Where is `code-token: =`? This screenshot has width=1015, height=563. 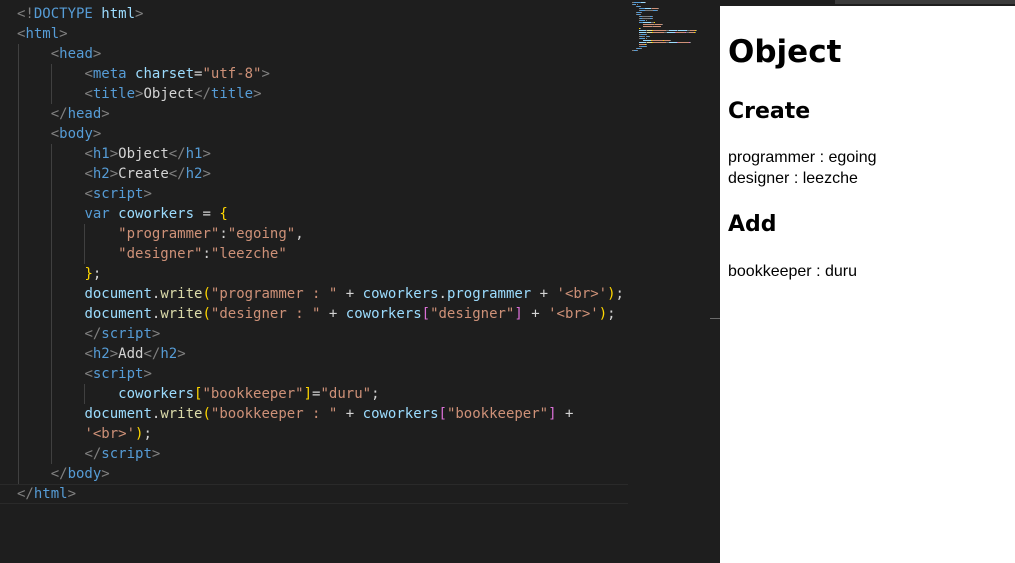
code-token: = is located at coordinates (207, 214).